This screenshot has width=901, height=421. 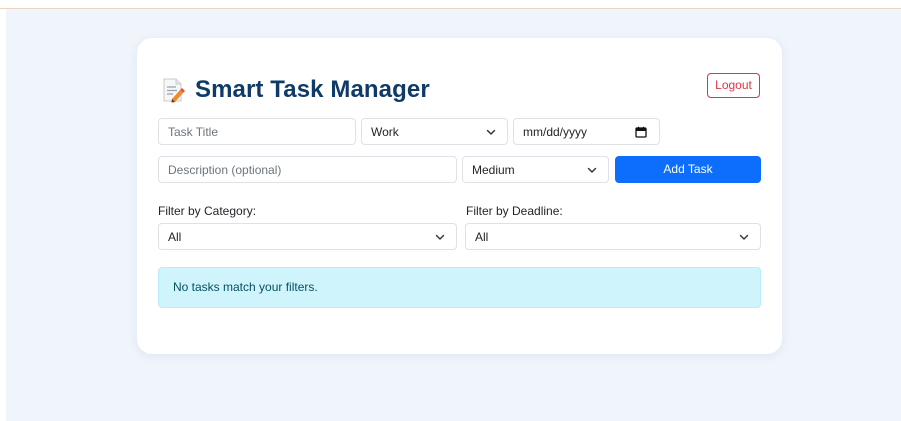 What do you see at coordinates (245, 287) in the screenshot?
I see `empty-tasks-message: No tasks match your filters.` at bounding box center [245, 287].